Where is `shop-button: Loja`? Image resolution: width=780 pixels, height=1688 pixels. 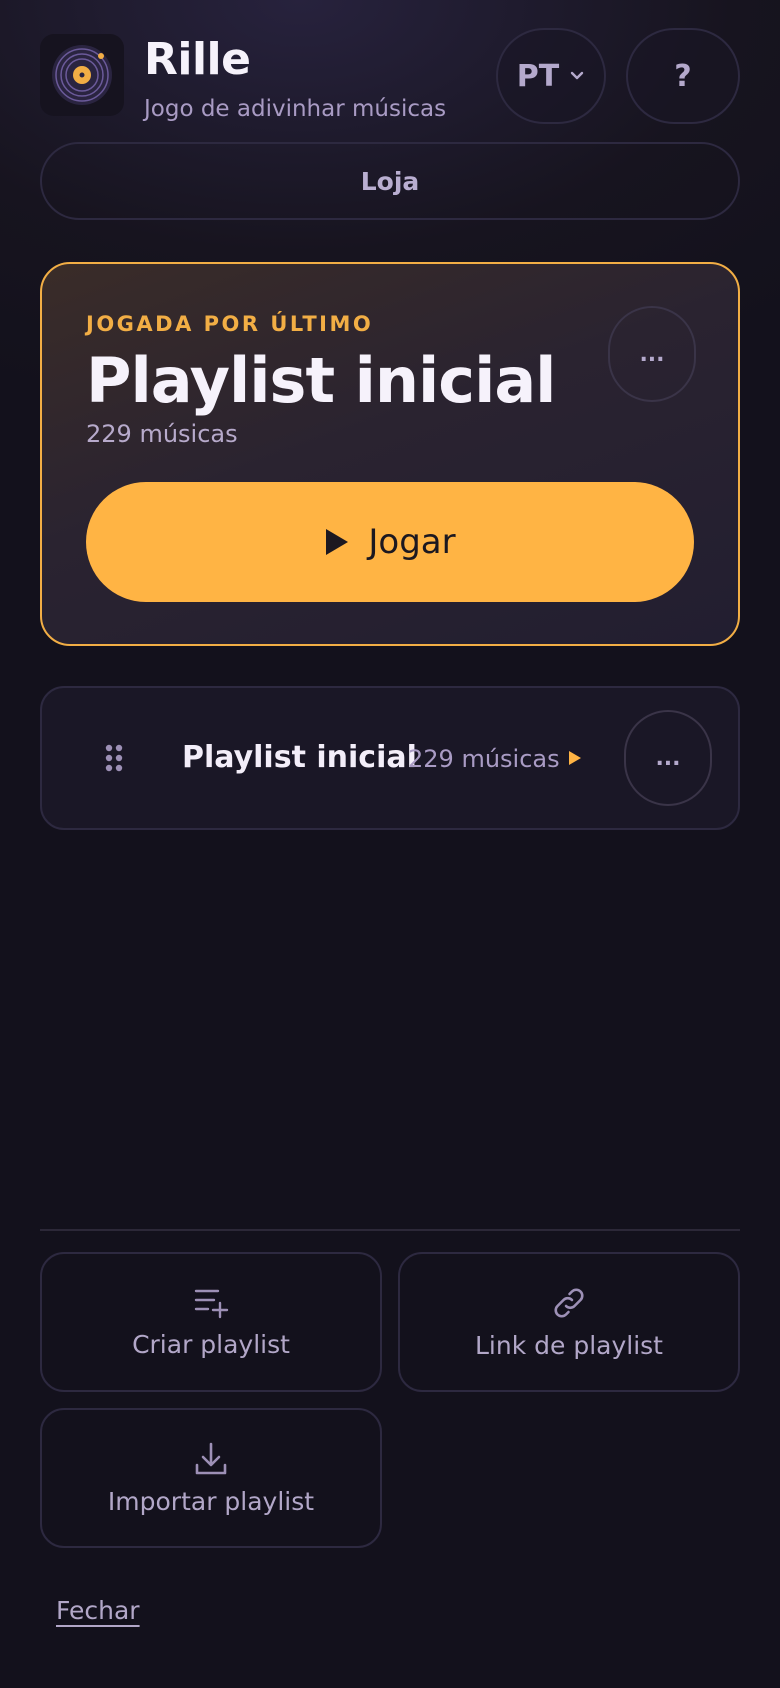
shop-button: Loja is located at coordinates (390, 181).